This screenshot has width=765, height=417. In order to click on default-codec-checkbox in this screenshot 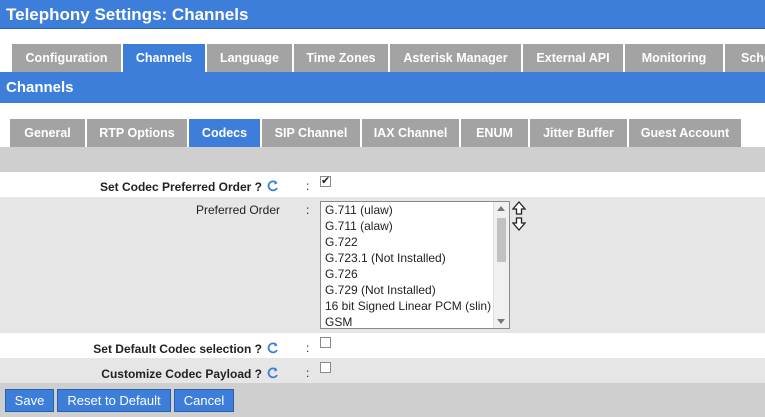, I will do `click(325, 342)`.